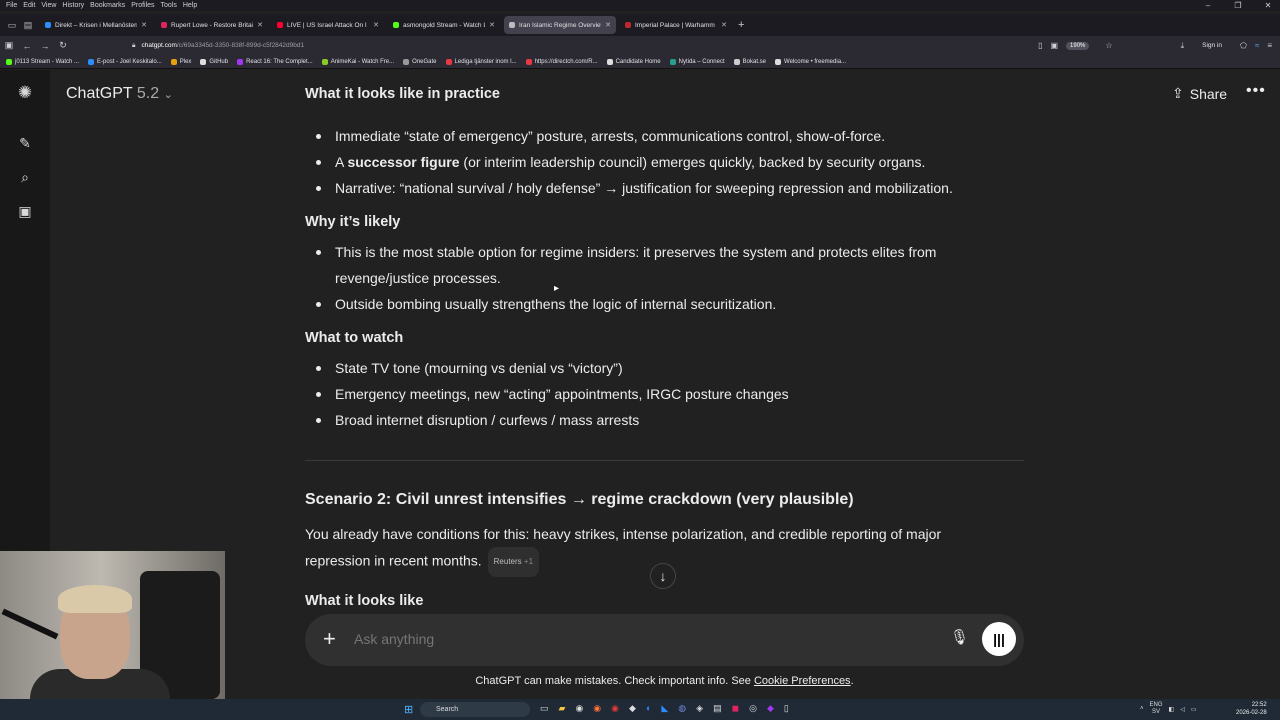 This screenshot has height=720, width=1280. What do you see at coordinates (1238, 5) in the screenshot?
I see `restore-icon: ❐` at bounding box center [1238, 5].